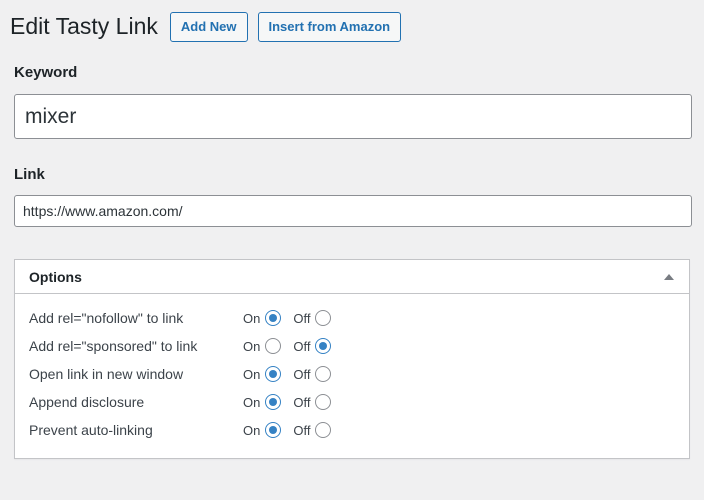  What do you see at coordinates (55, 276) in the screenshot?
I see `options-panel-title: Options` at bounding box center [55, 276].